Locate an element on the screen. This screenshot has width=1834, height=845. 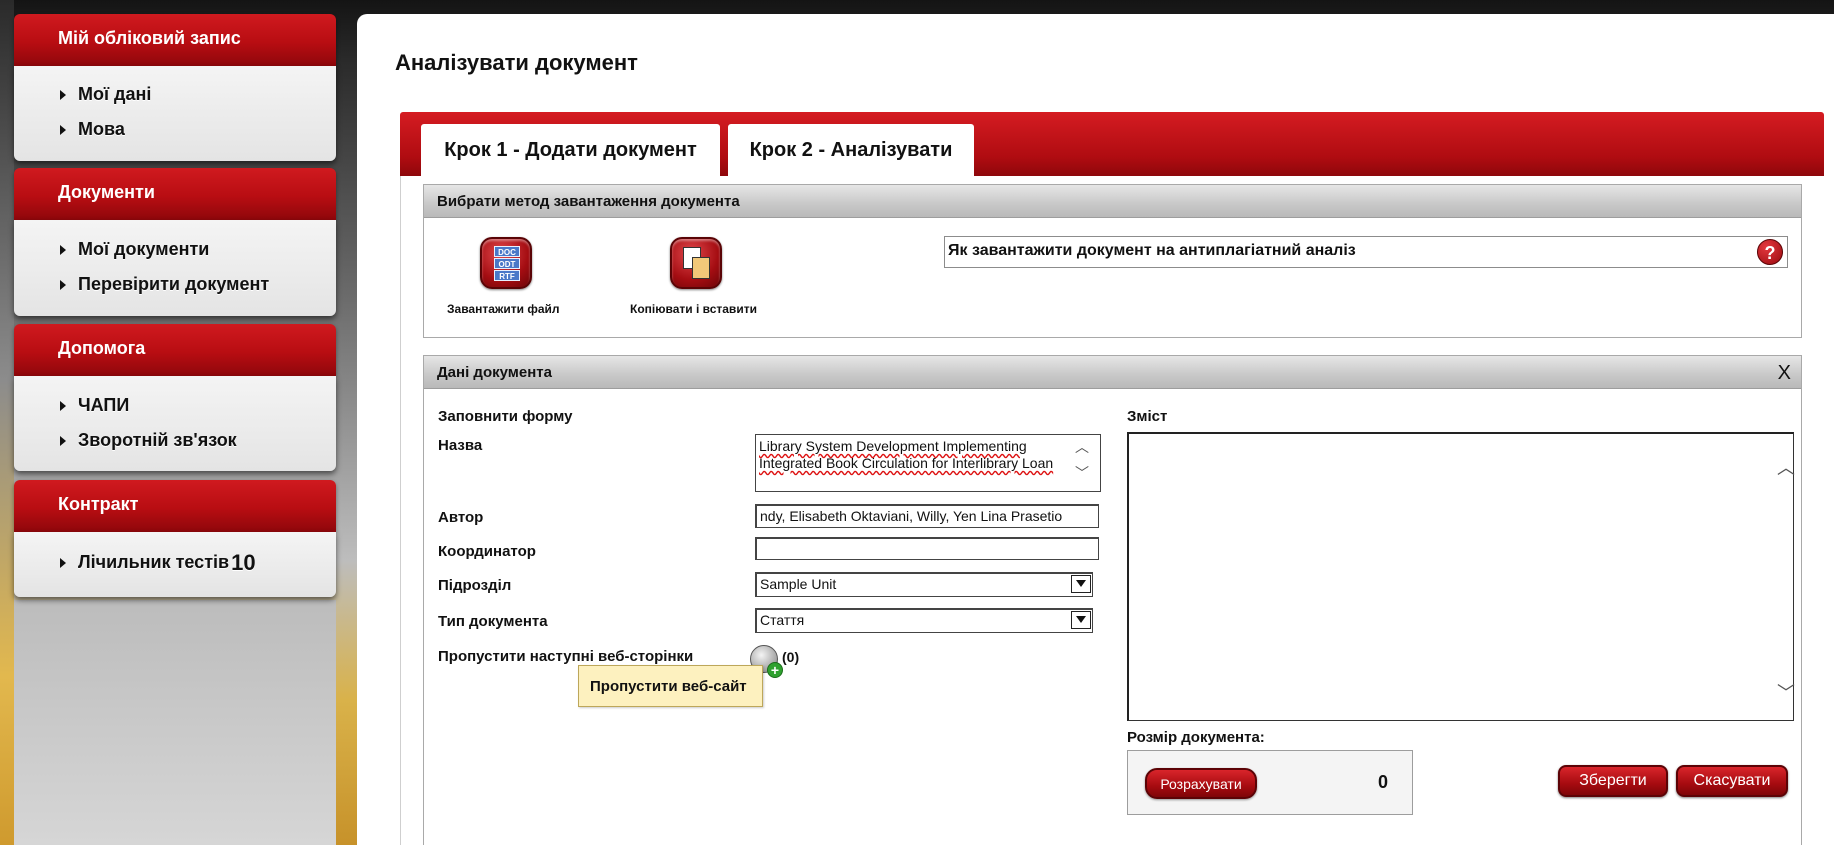
sidebar-section-title: Мій обліковий запис is located at coordinates (149, 38).